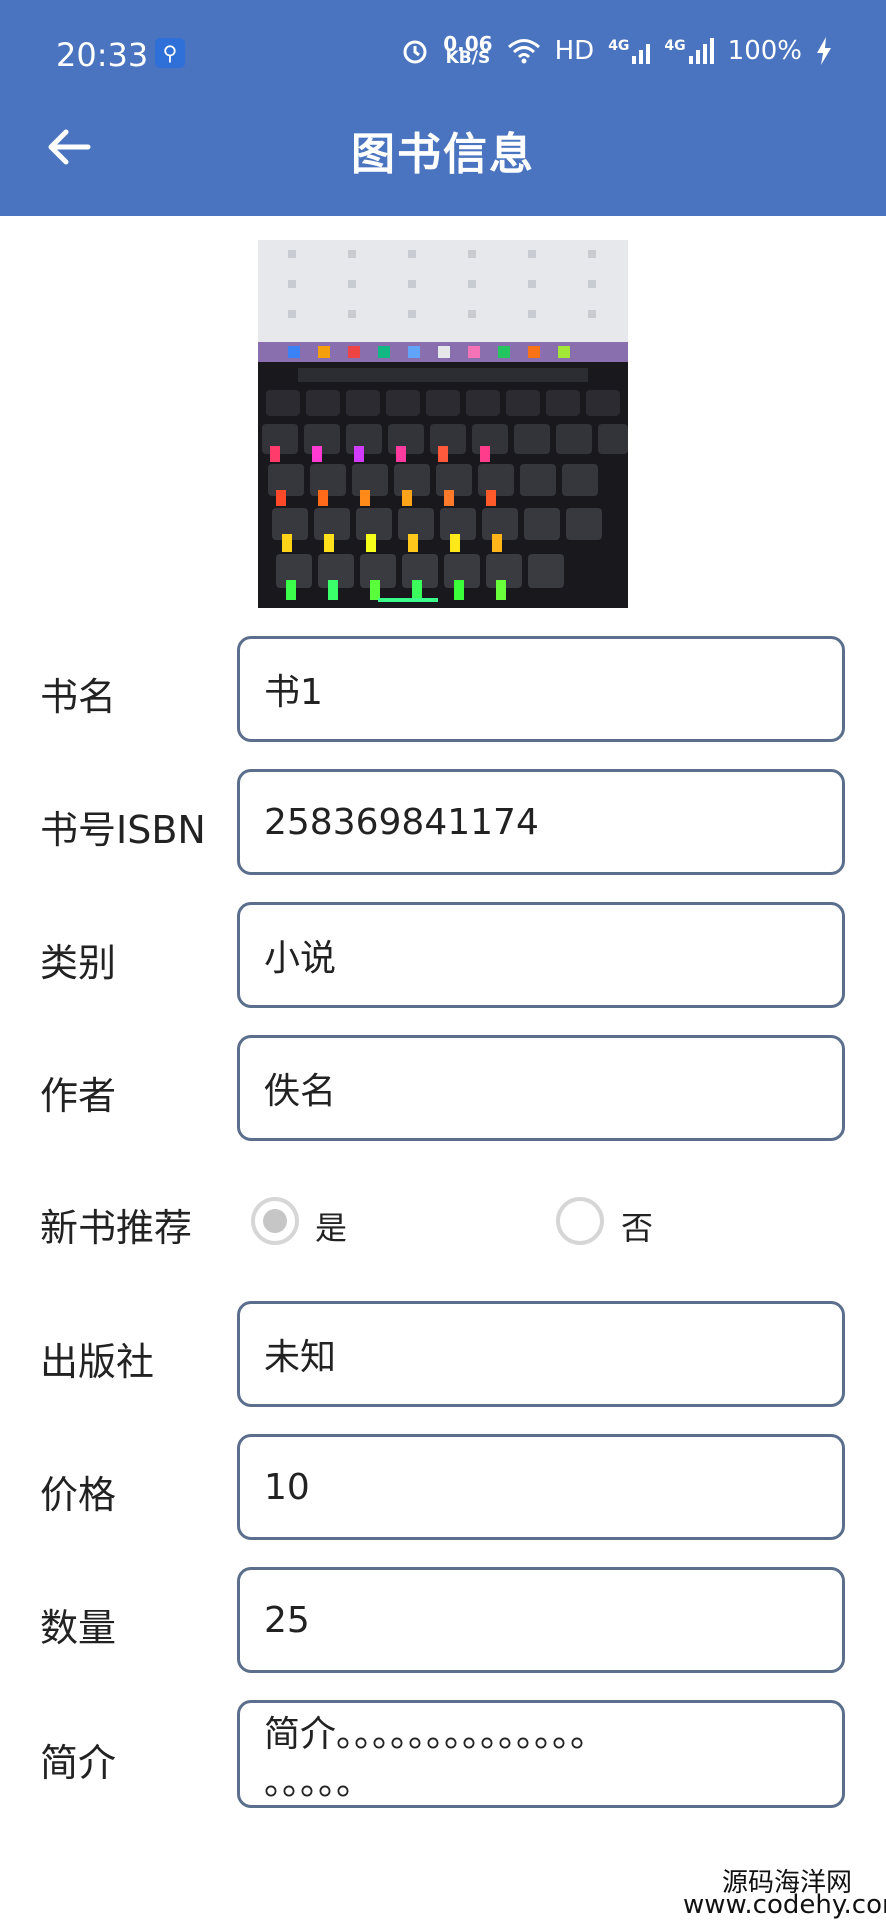 The height and width of the screenshot is (1920, 886). Describe the element at coordinates (78, 963) in the screenshot. I see `category-label: 类别` at that location.